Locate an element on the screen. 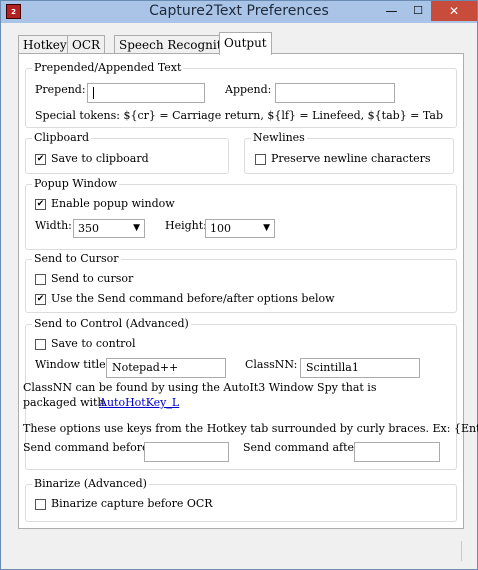 The image size is (478, 570). autohotkey-link: AutoHotKey_L is located at coordinates (139, 402).